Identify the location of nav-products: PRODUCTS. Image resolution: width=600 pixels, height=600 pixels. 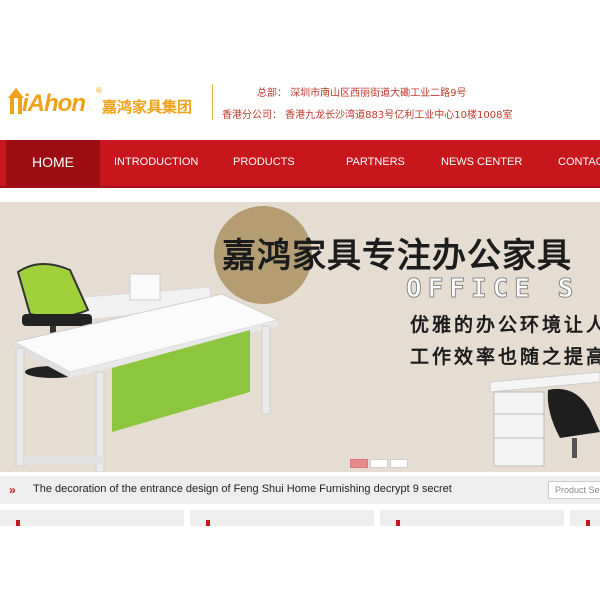
(264, 163).